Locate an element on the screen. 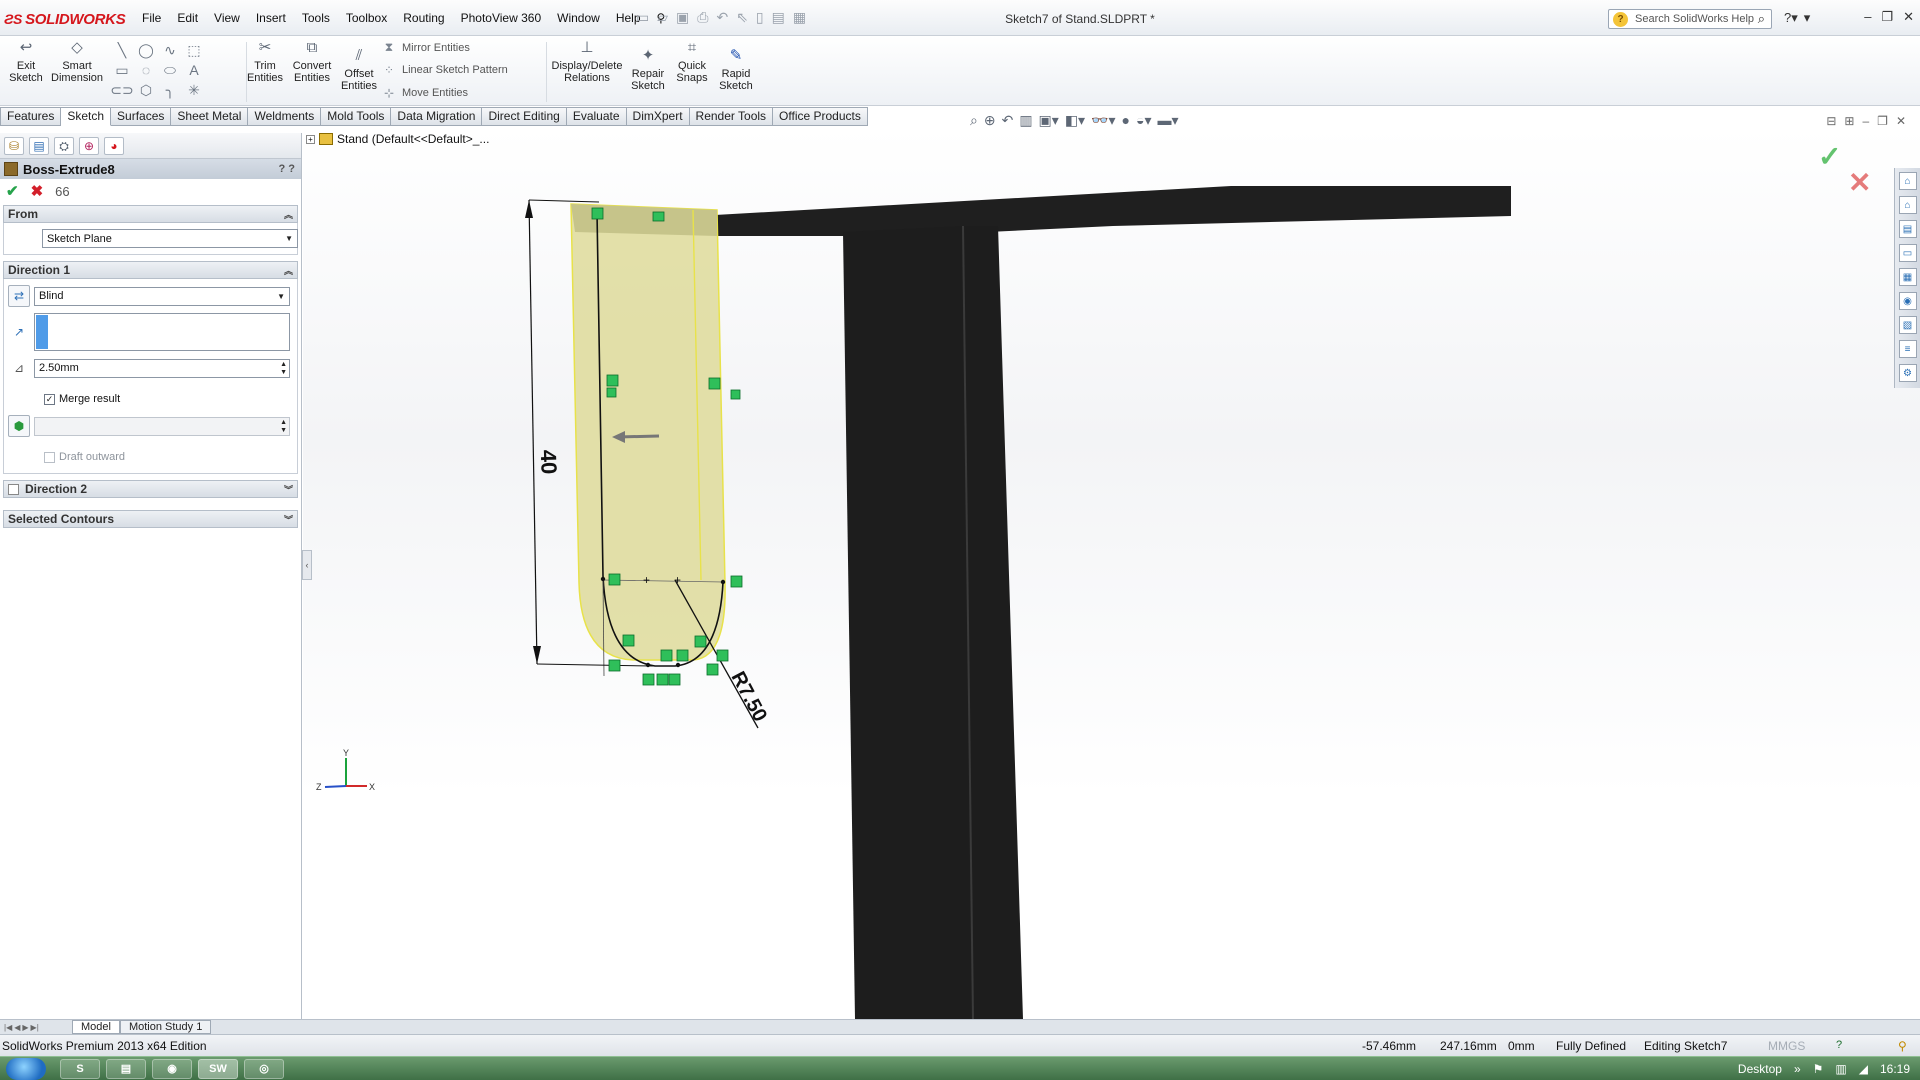  draft-angle-input: ▲ ▼ is located at coordinates (162, 426).